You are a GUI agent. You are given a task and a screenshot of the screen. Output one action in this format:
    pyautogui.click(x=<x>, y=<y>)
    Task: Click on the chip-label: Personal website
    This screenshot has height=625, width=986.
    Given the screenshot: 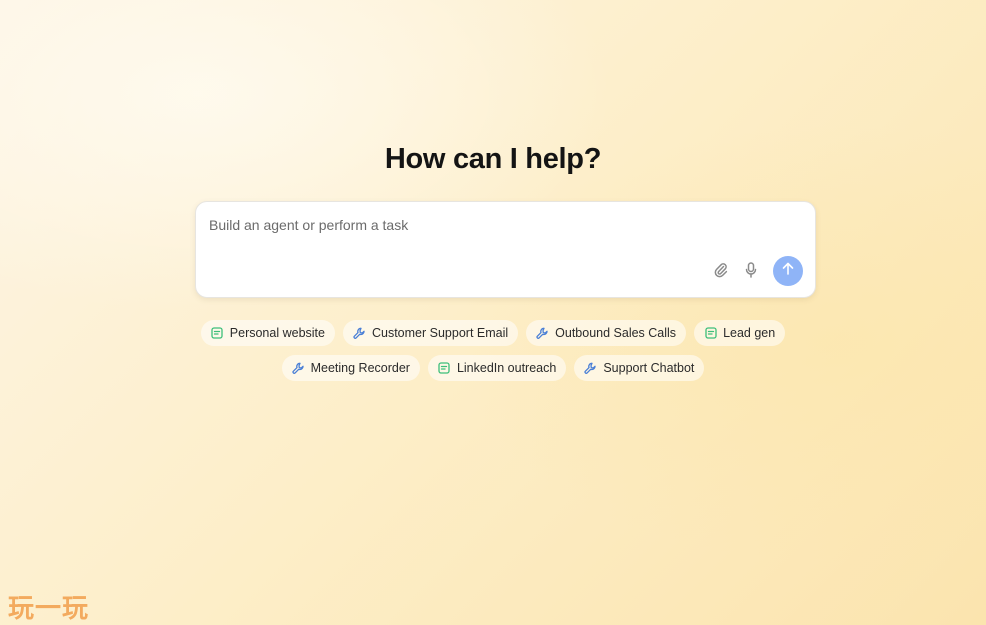 What is the action you would take?
    pyautogui.click(x=277, y=333)
    